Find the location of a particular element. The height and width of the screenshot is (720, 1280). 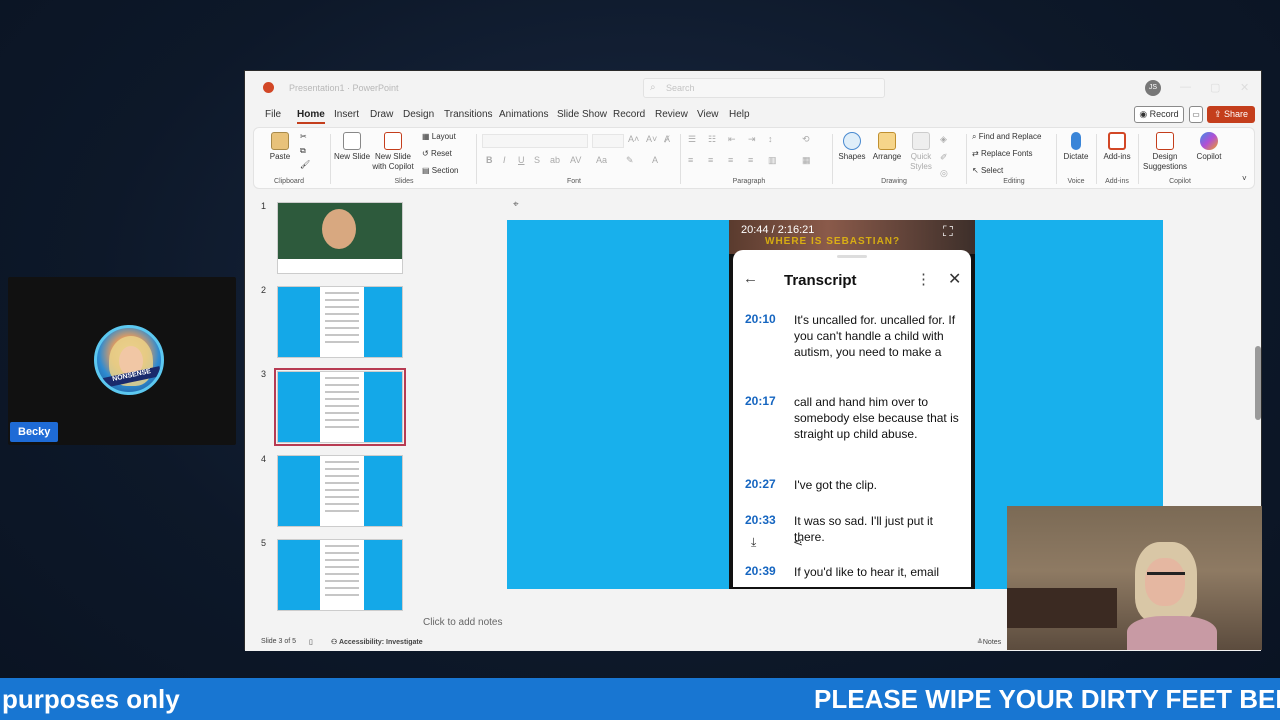

add-ins-button: Add-ins is located at coordinates (1117, 147).